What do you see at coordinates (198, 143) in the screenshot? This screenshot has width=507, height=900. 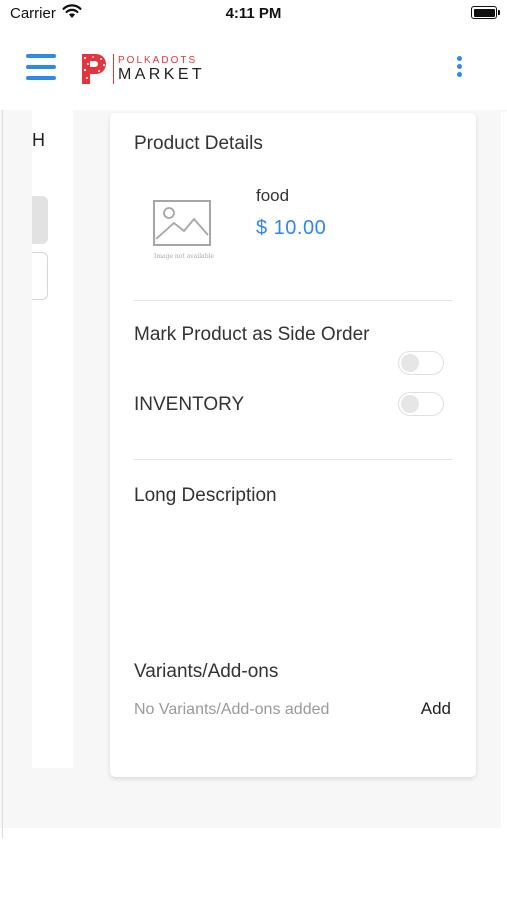 I see `product-details-title: Product Details` at bounding box center [198, 143].